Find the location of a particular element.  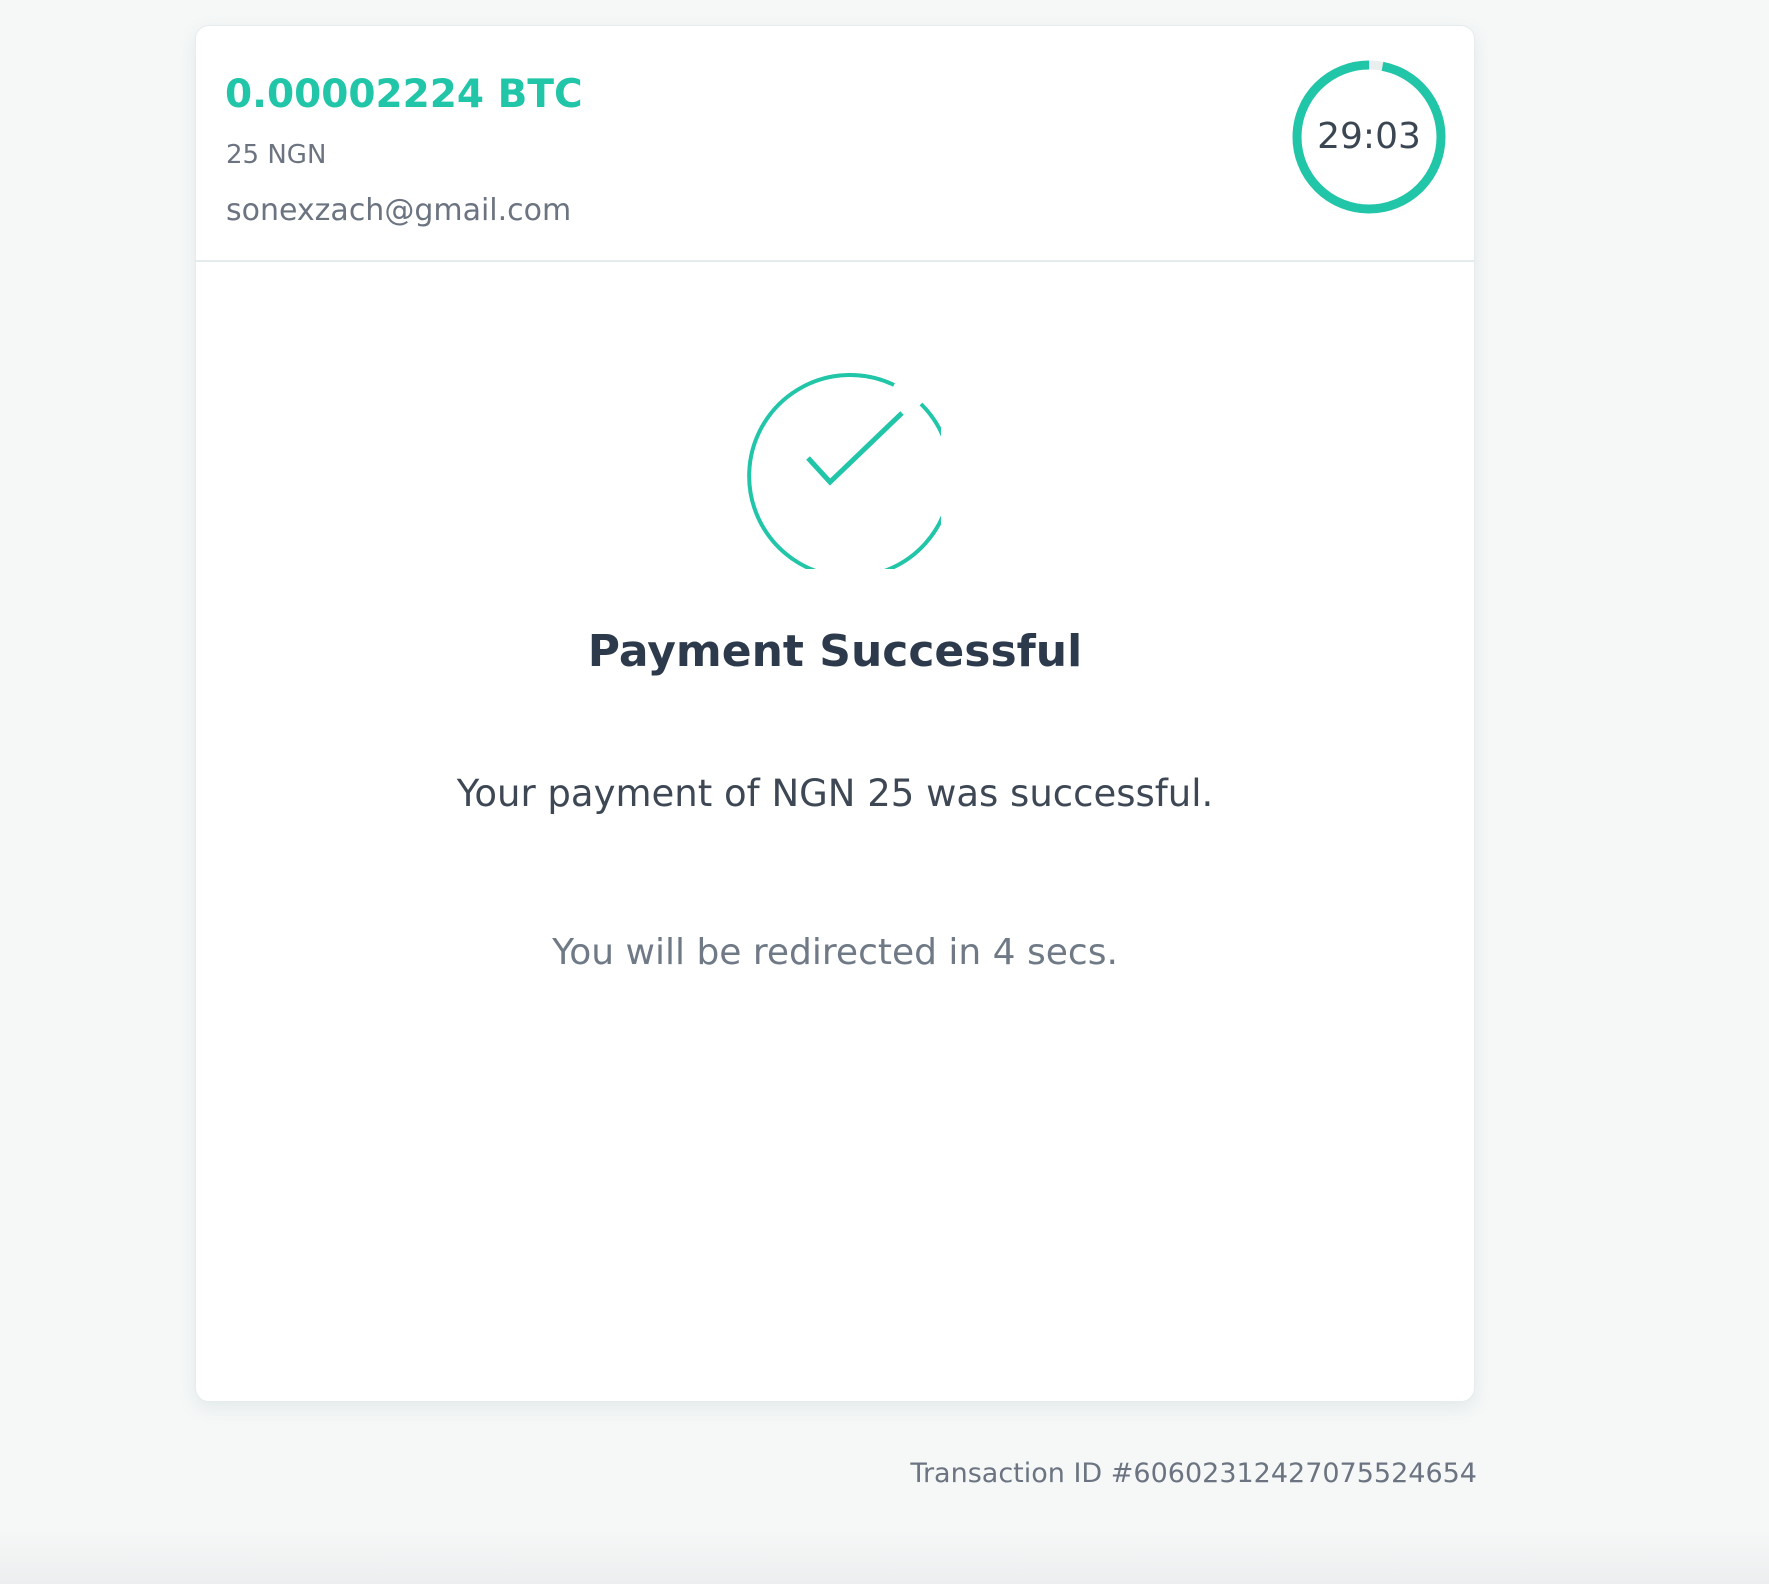

redirect-message: You will be redirected in 4 secs. is located at coordinates (835, 952).